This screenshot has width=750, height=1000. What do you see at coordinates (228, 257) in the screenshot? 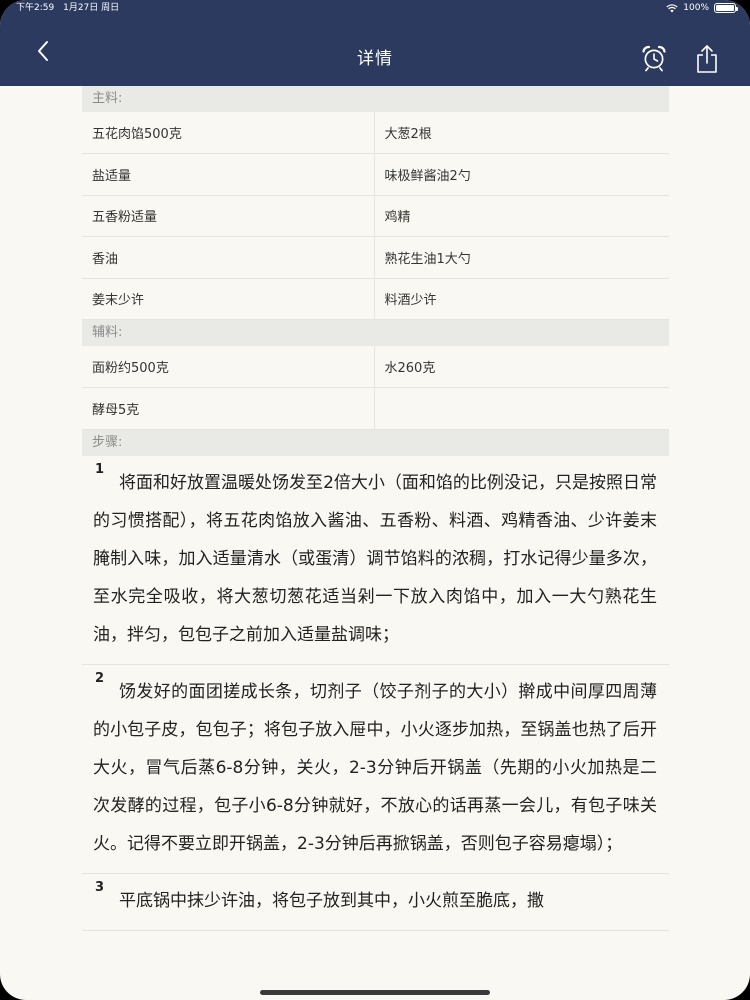
I see `ingredient-cell: 香油` at bounding box center [228, 257].